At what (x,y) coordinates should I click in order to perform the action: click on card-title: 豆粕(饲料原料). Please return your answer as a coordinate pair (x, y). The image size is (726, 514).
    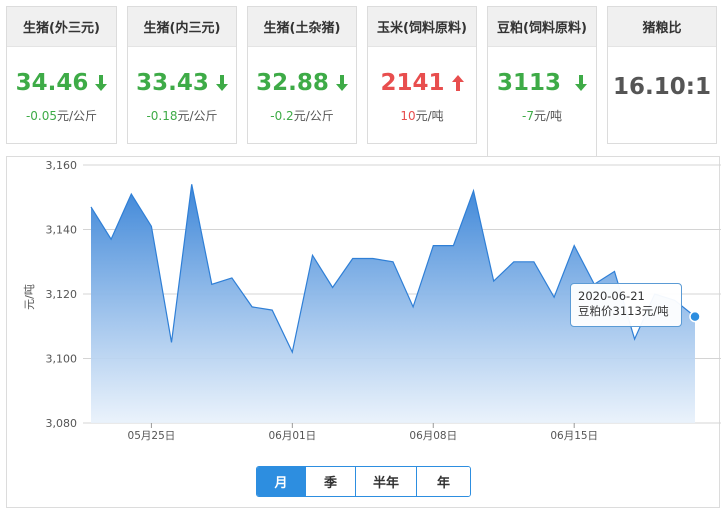
    Looking at the image, I should click on (542, 27).